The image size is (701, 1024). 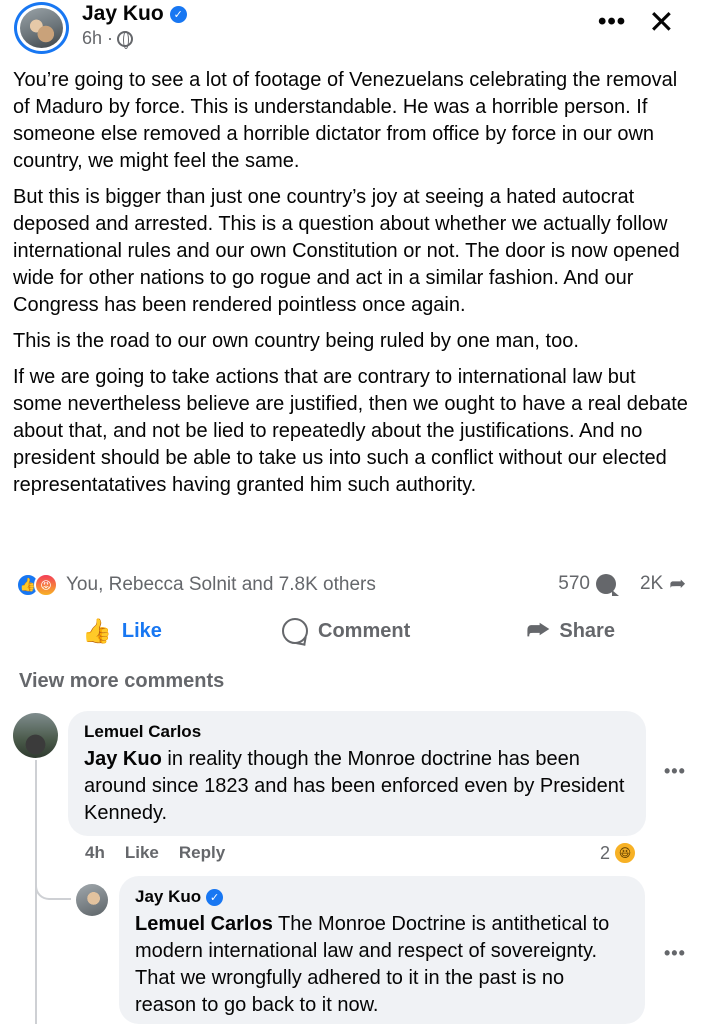 I want to click on comment-icon, so click(x=295, y=631).